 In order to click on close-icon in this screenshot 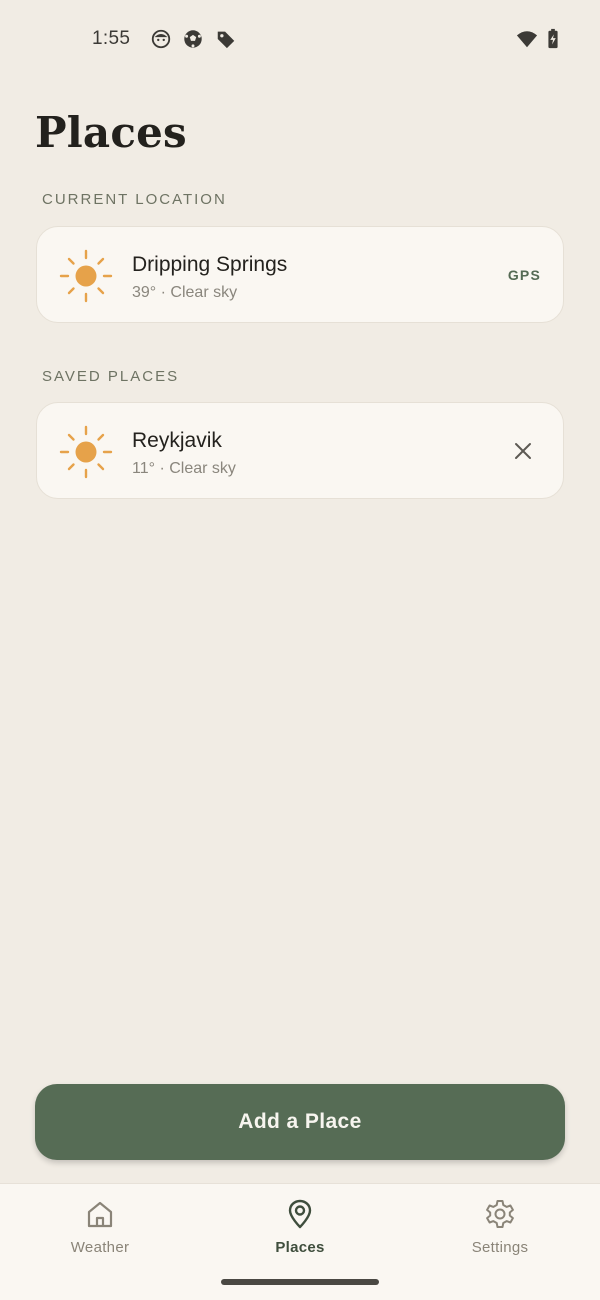, I will do `click(523, 451)`.